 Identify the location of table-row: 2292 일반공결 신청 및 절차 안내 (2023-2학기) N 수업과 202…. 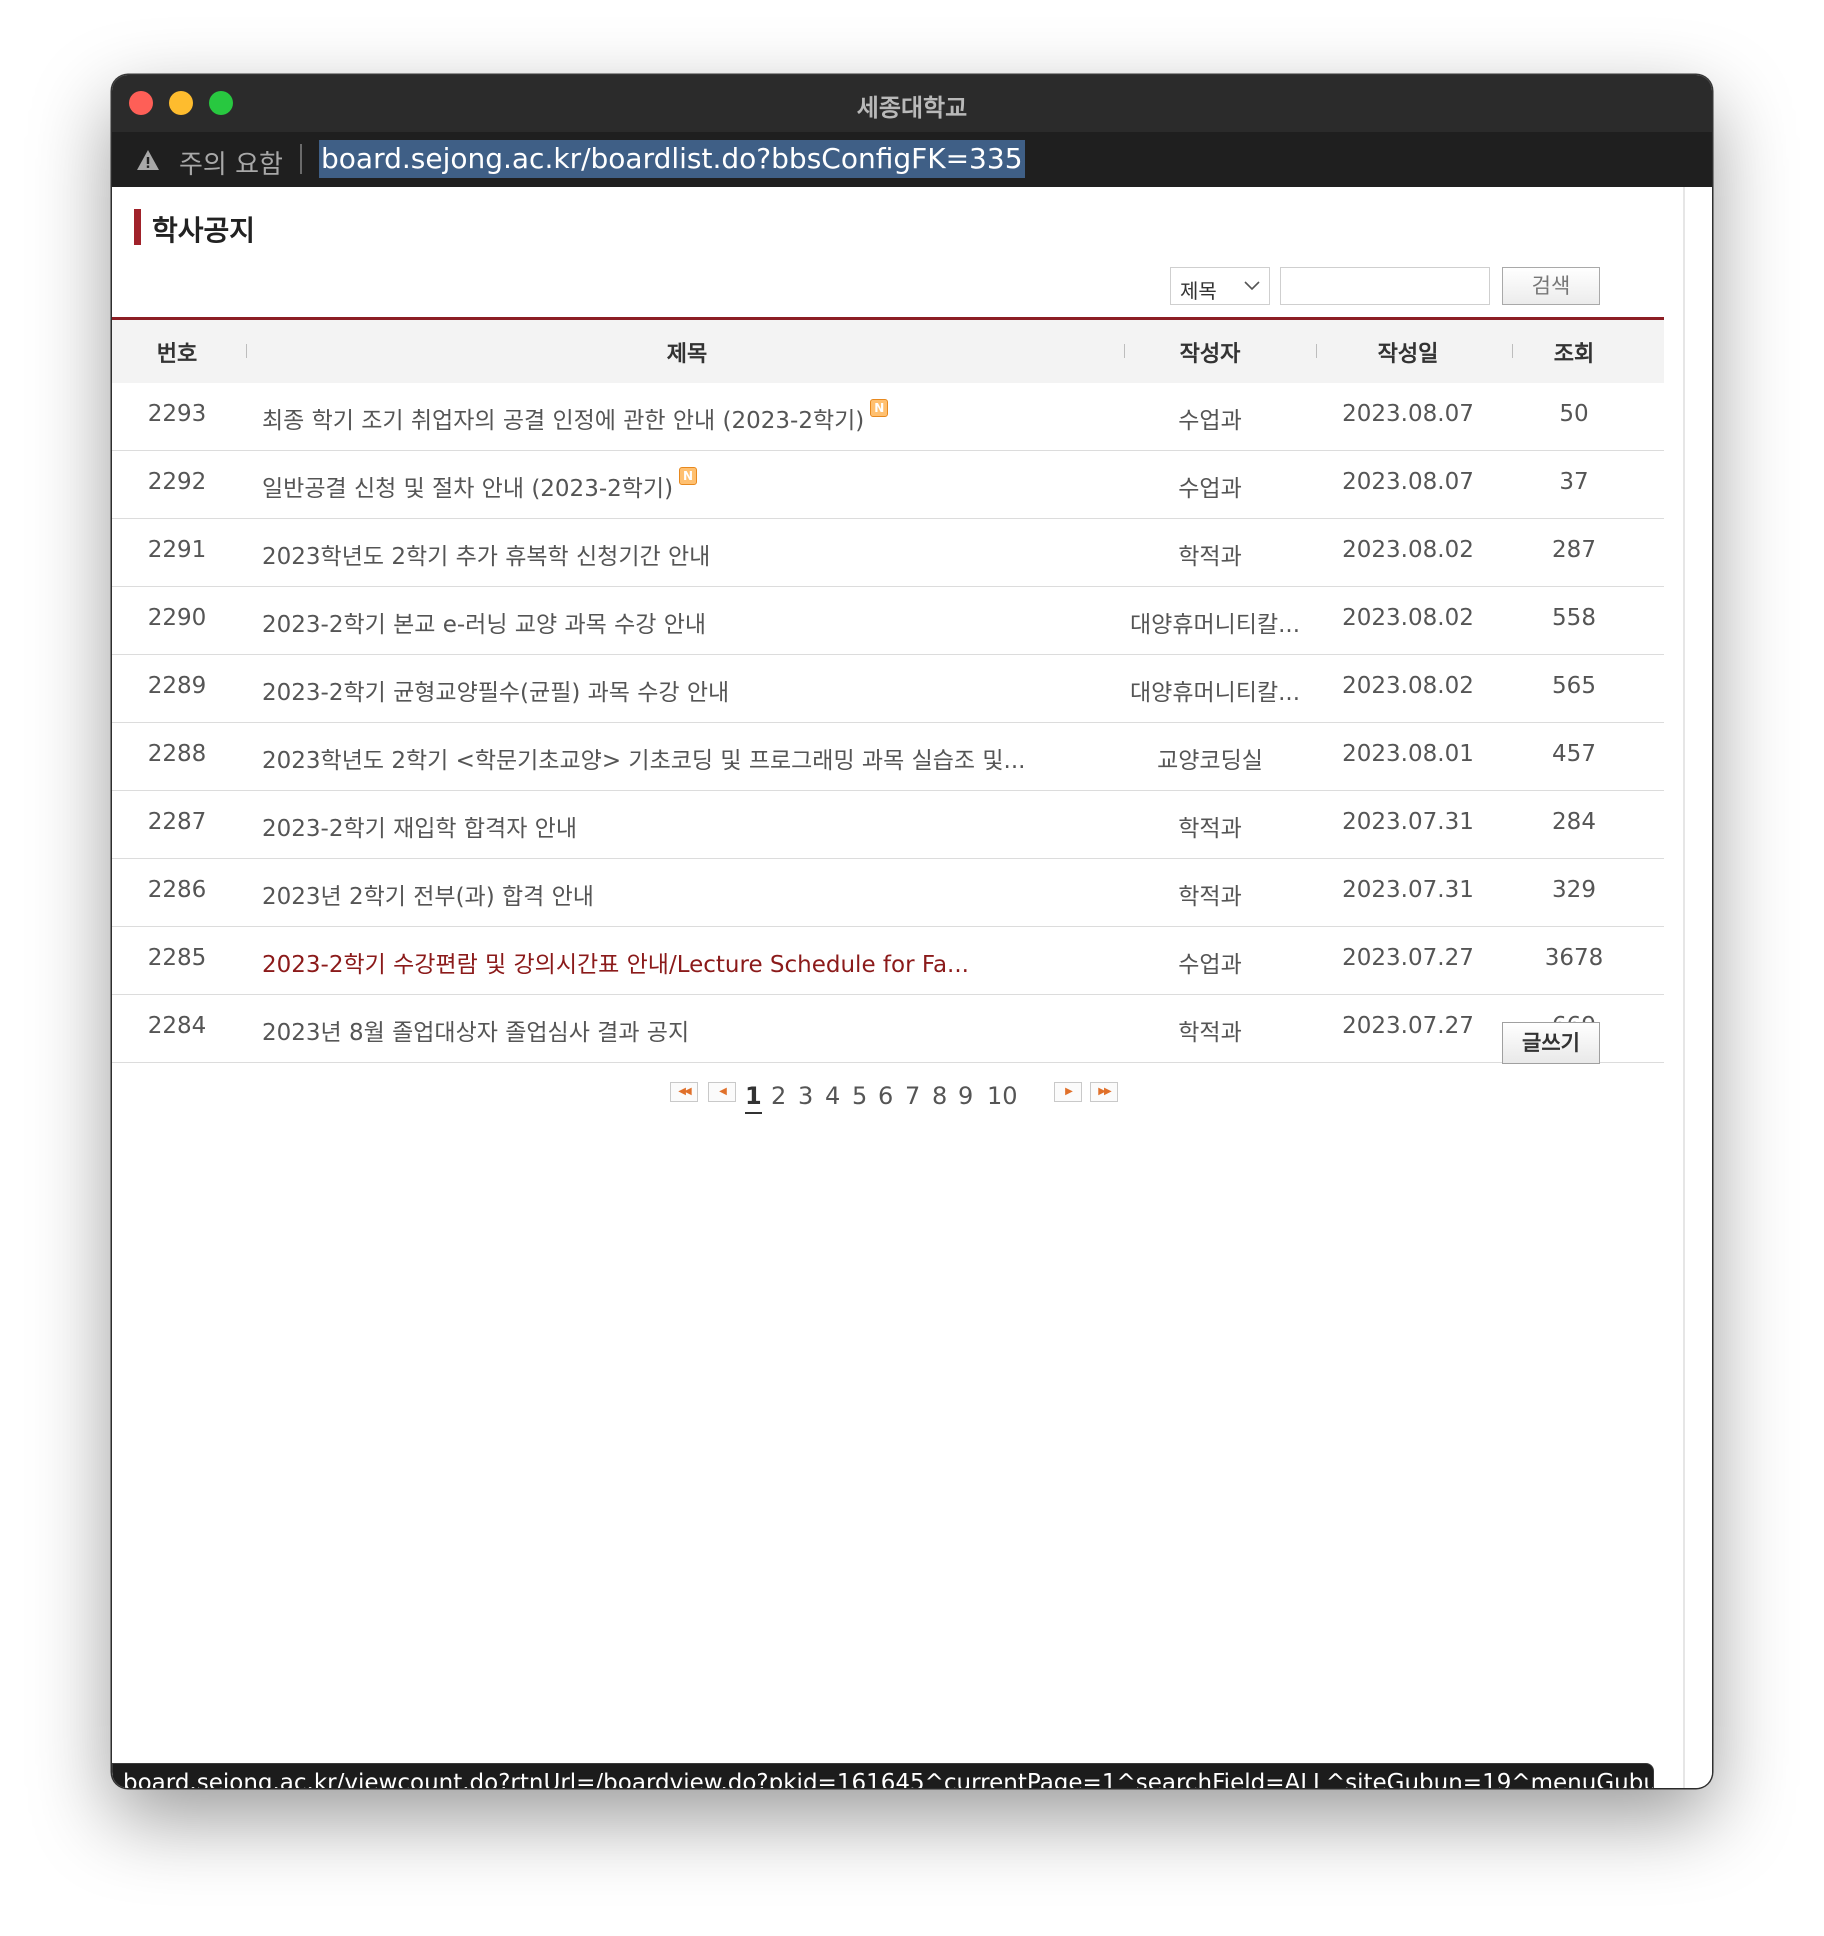
(888, 485).